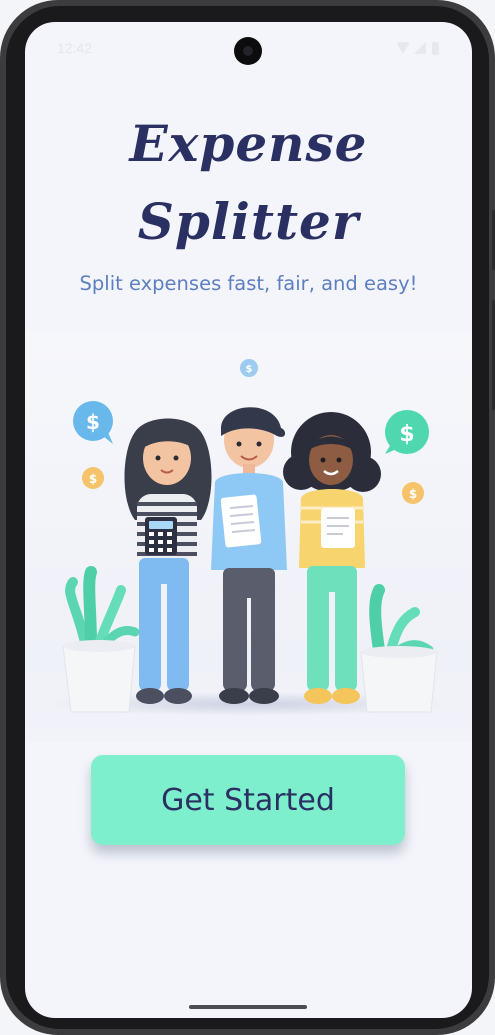  I want to click on plant-right, so click(399, 648).